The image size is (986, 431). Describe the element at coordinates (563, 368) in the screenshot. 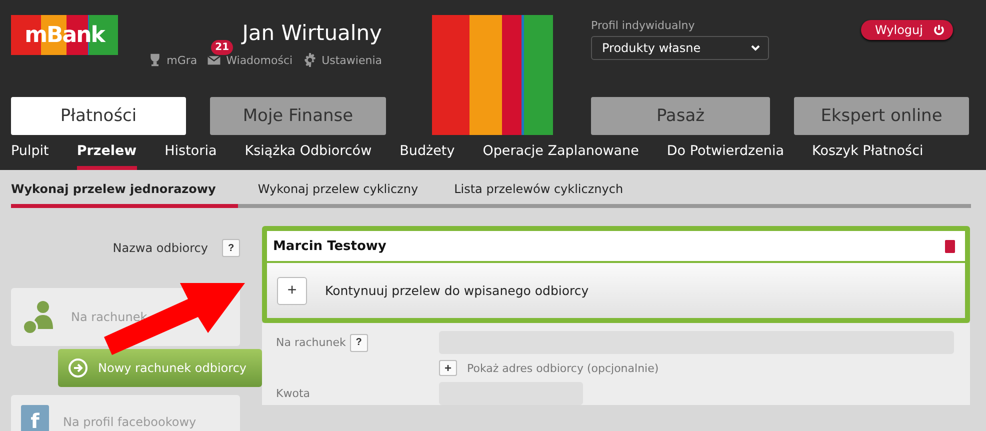

I see `address-link: Pokaż adres odbiorcy (opcjonalnie)` at that location.